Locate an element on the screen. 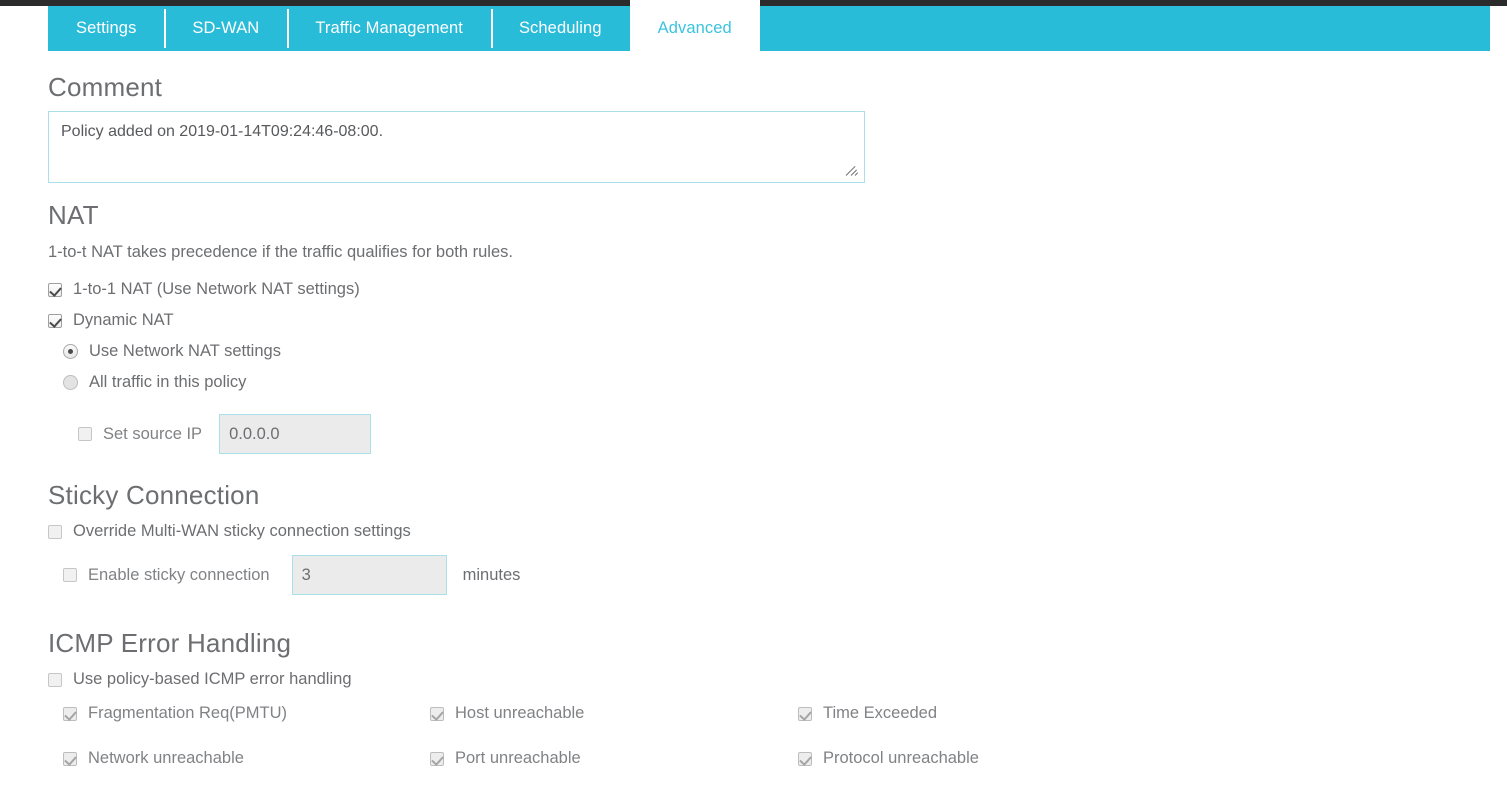 The width and height of the screenshot is (1507, 798). nat-use-network-radio is located at coordinates (70, 351).